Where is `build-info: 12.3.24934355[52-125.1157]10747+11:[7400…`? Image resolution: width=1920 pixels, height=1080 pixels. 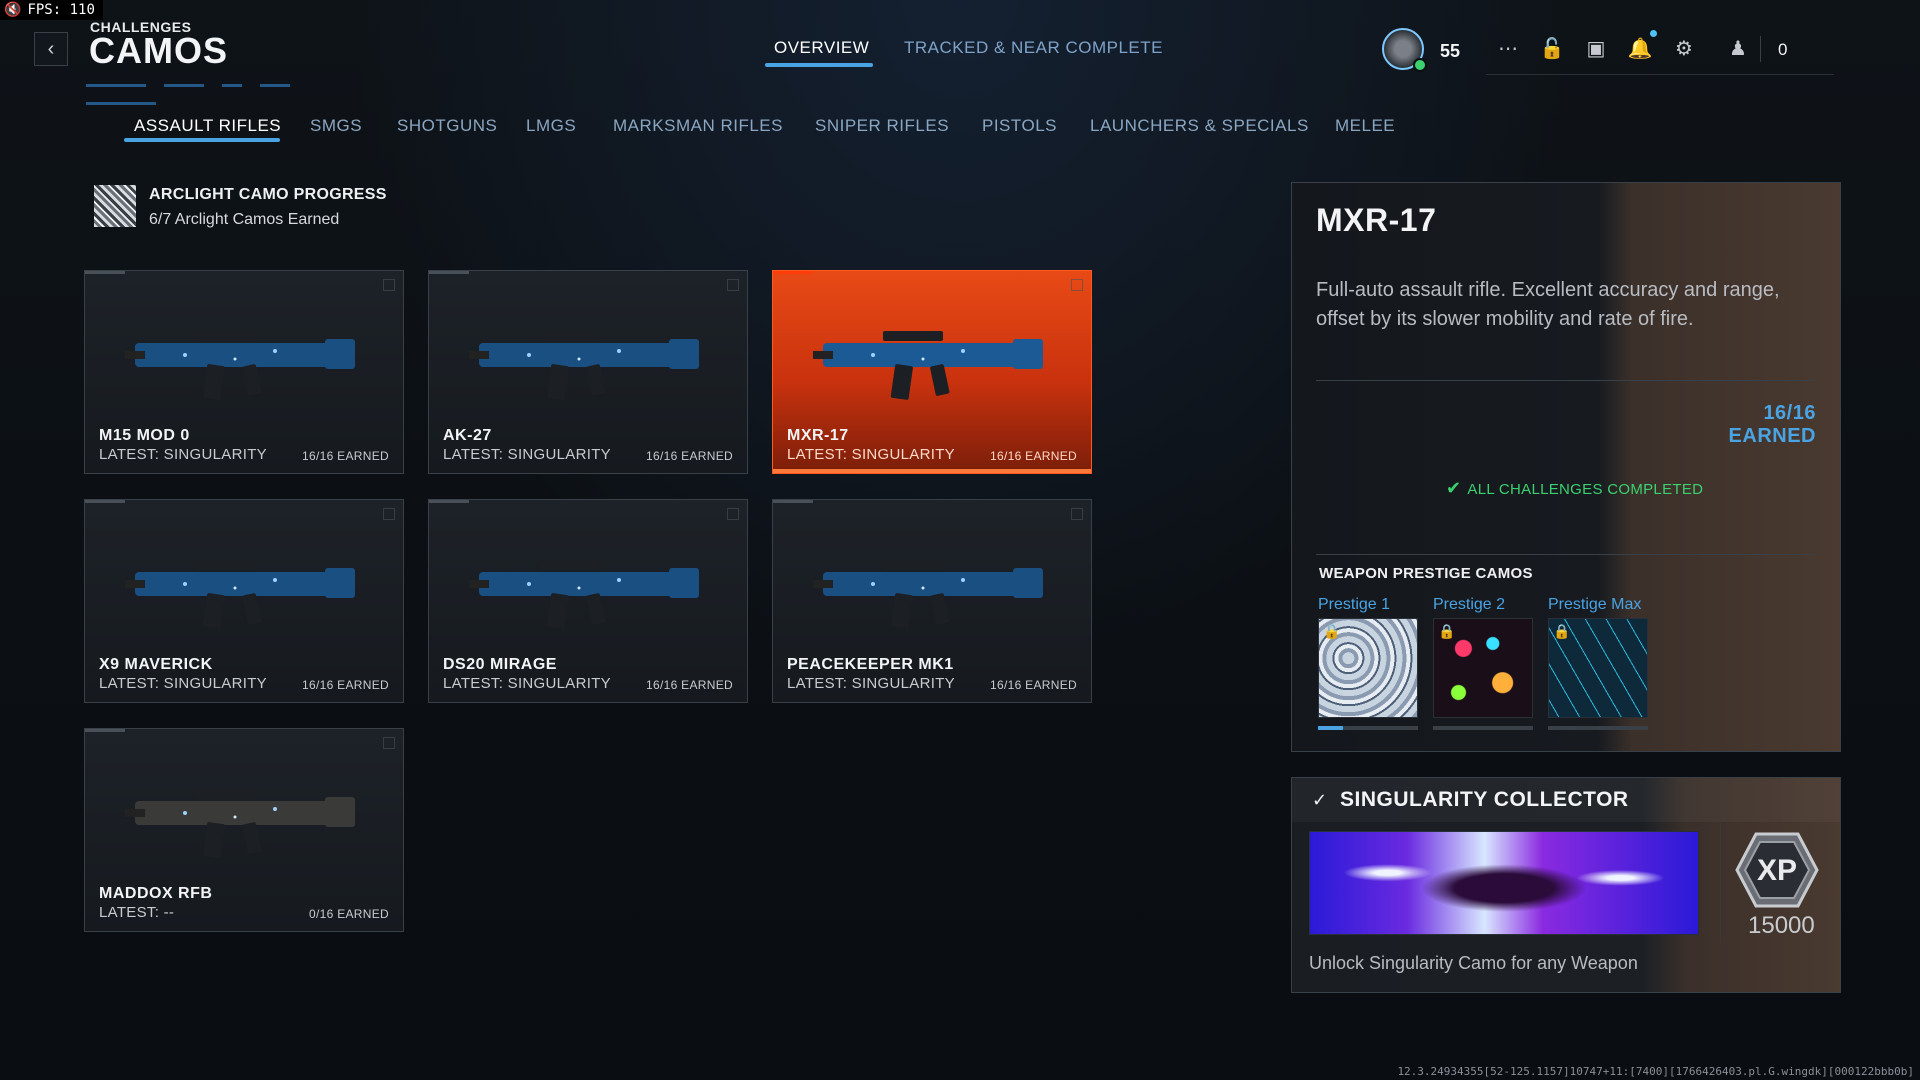
build-info: 12.3.24934355[52-125.1157]10747+11:[7400… is located at coordinates (1655, 1071).